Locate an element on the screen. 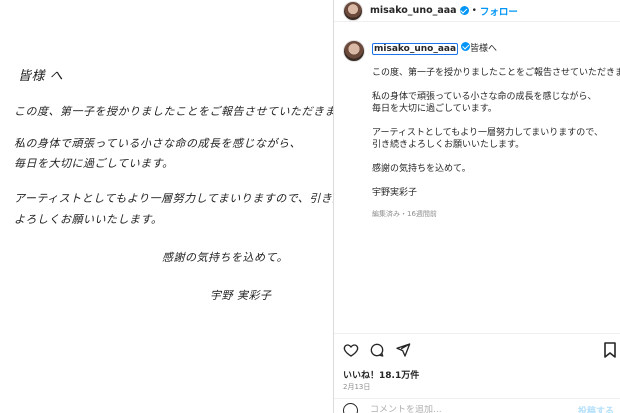 The image size is (620, 413). post-comment-button: 投稿する is located at coordinates (596, 408).